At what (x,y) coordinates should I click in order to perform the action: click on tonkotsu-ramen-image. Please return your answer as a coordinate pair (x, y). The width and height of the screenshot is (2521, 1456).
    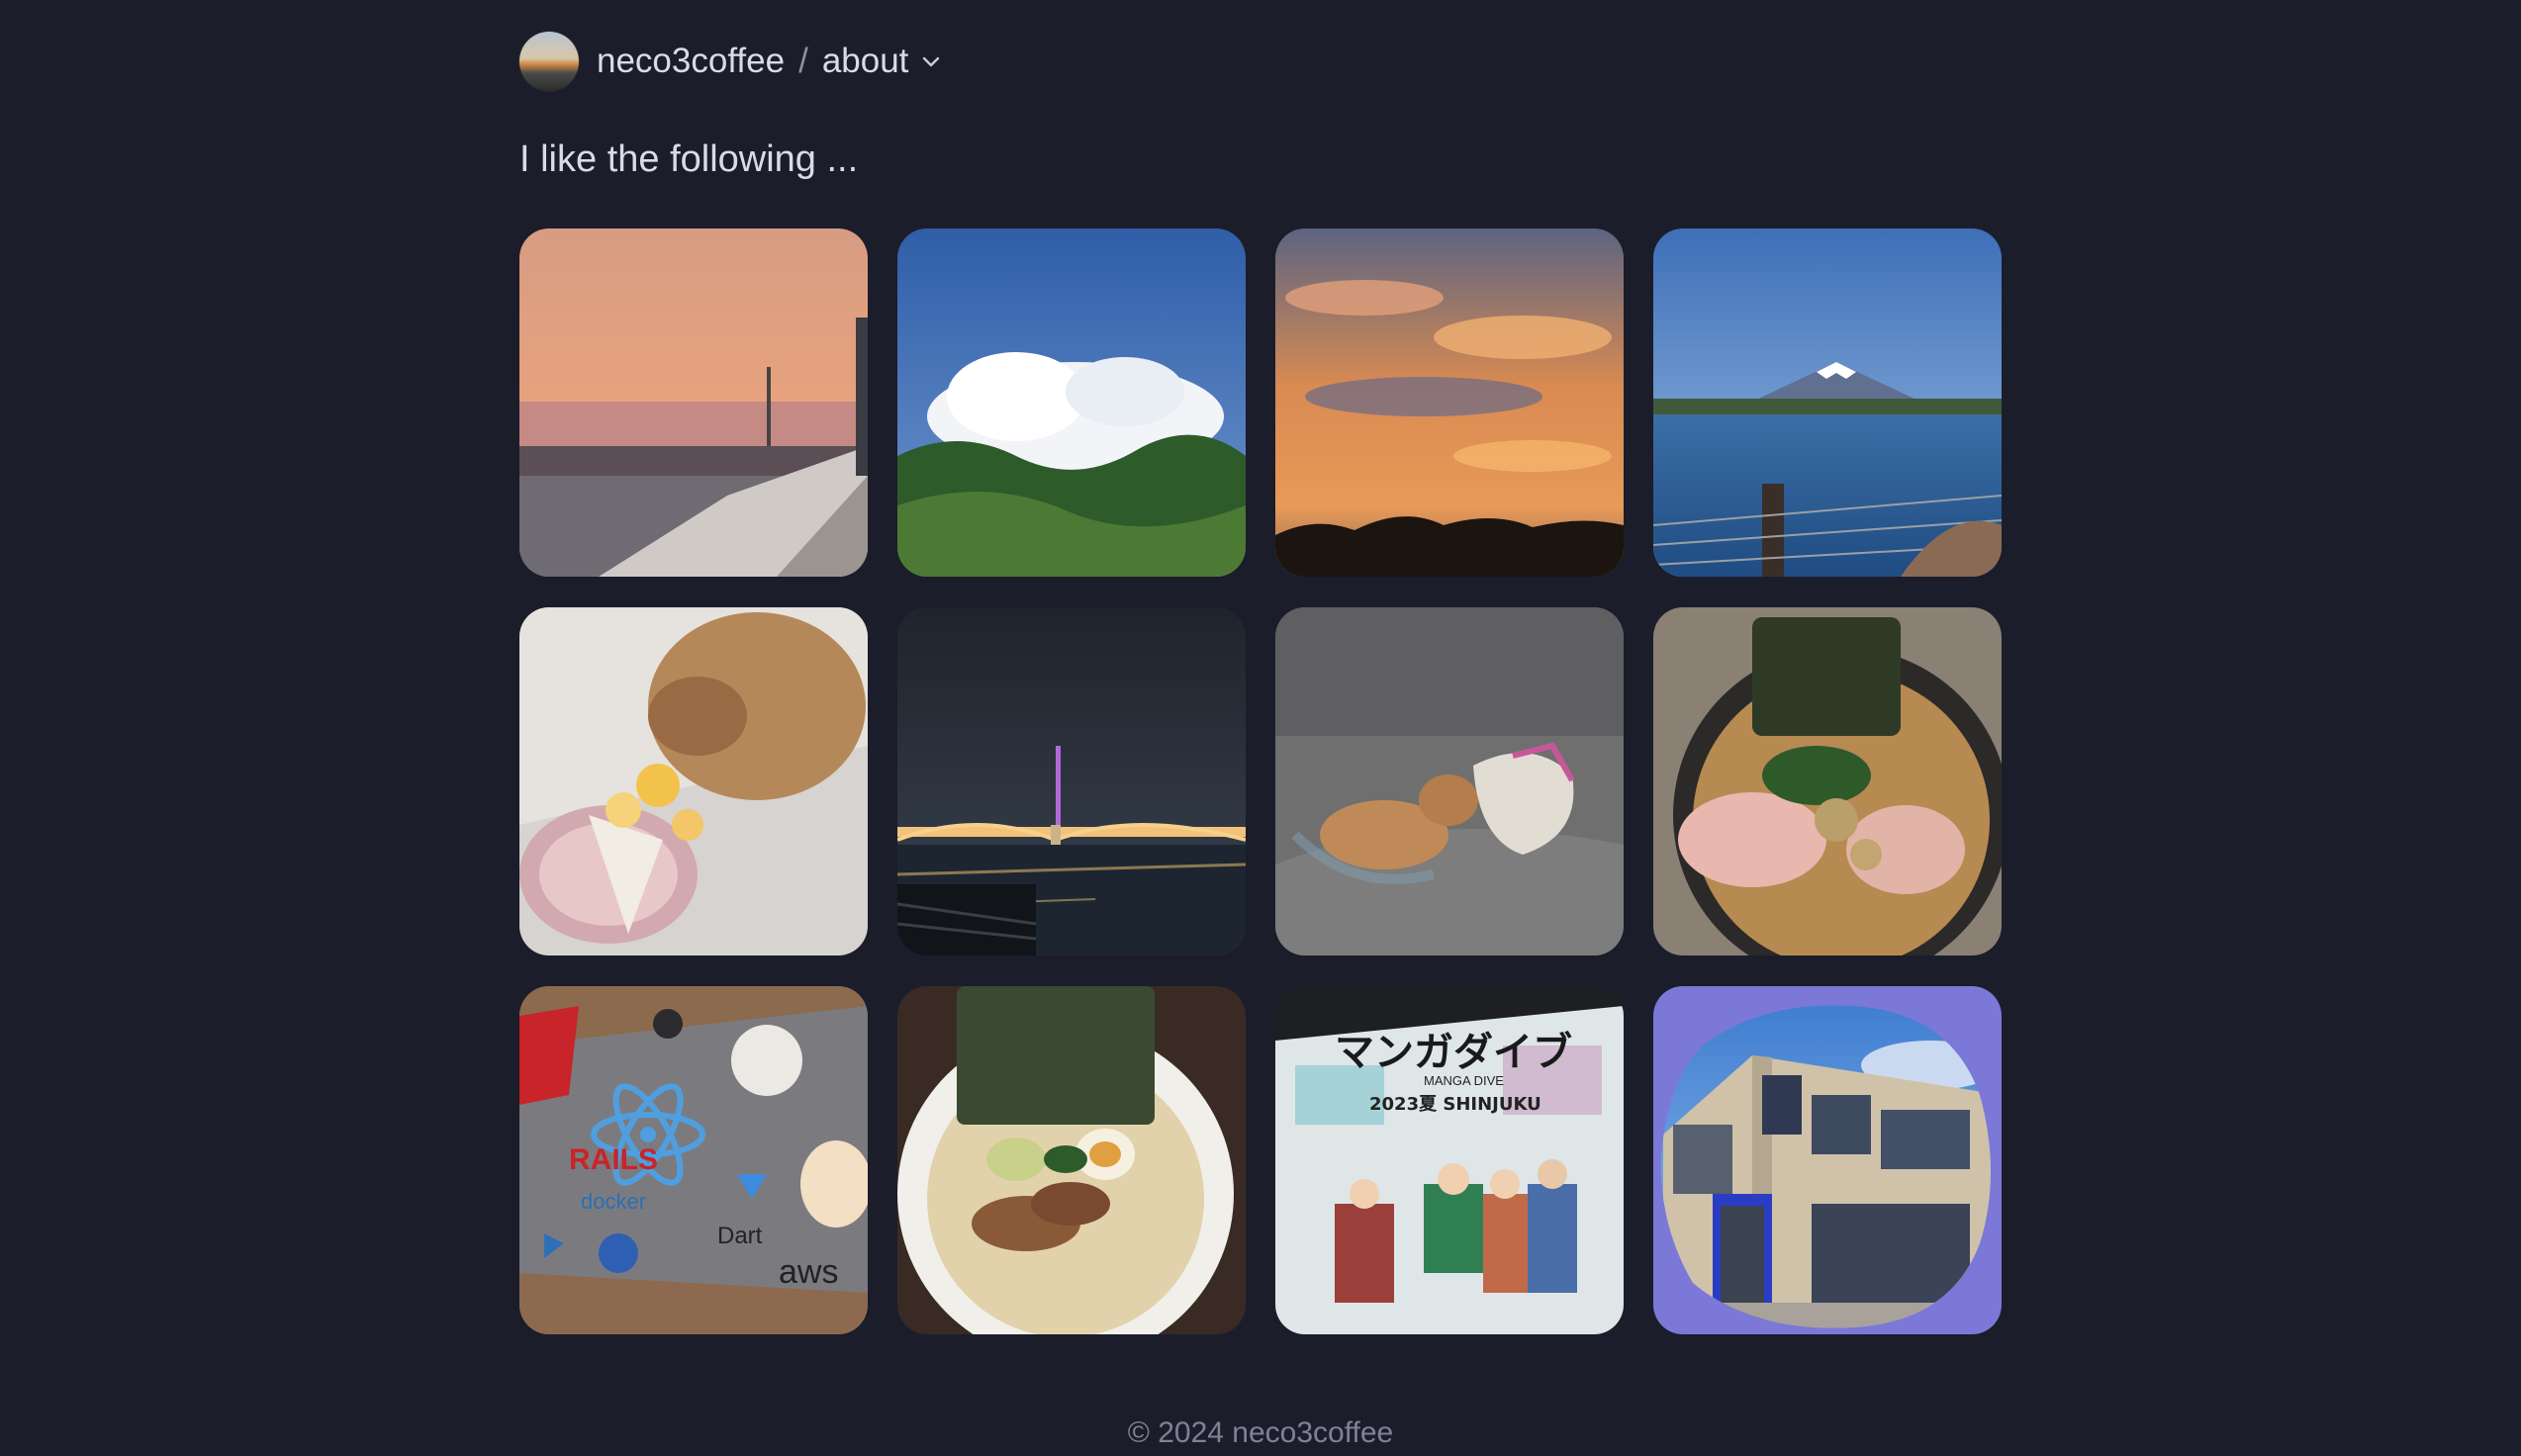
    Looking at the image, I should click on (1072, 1160).